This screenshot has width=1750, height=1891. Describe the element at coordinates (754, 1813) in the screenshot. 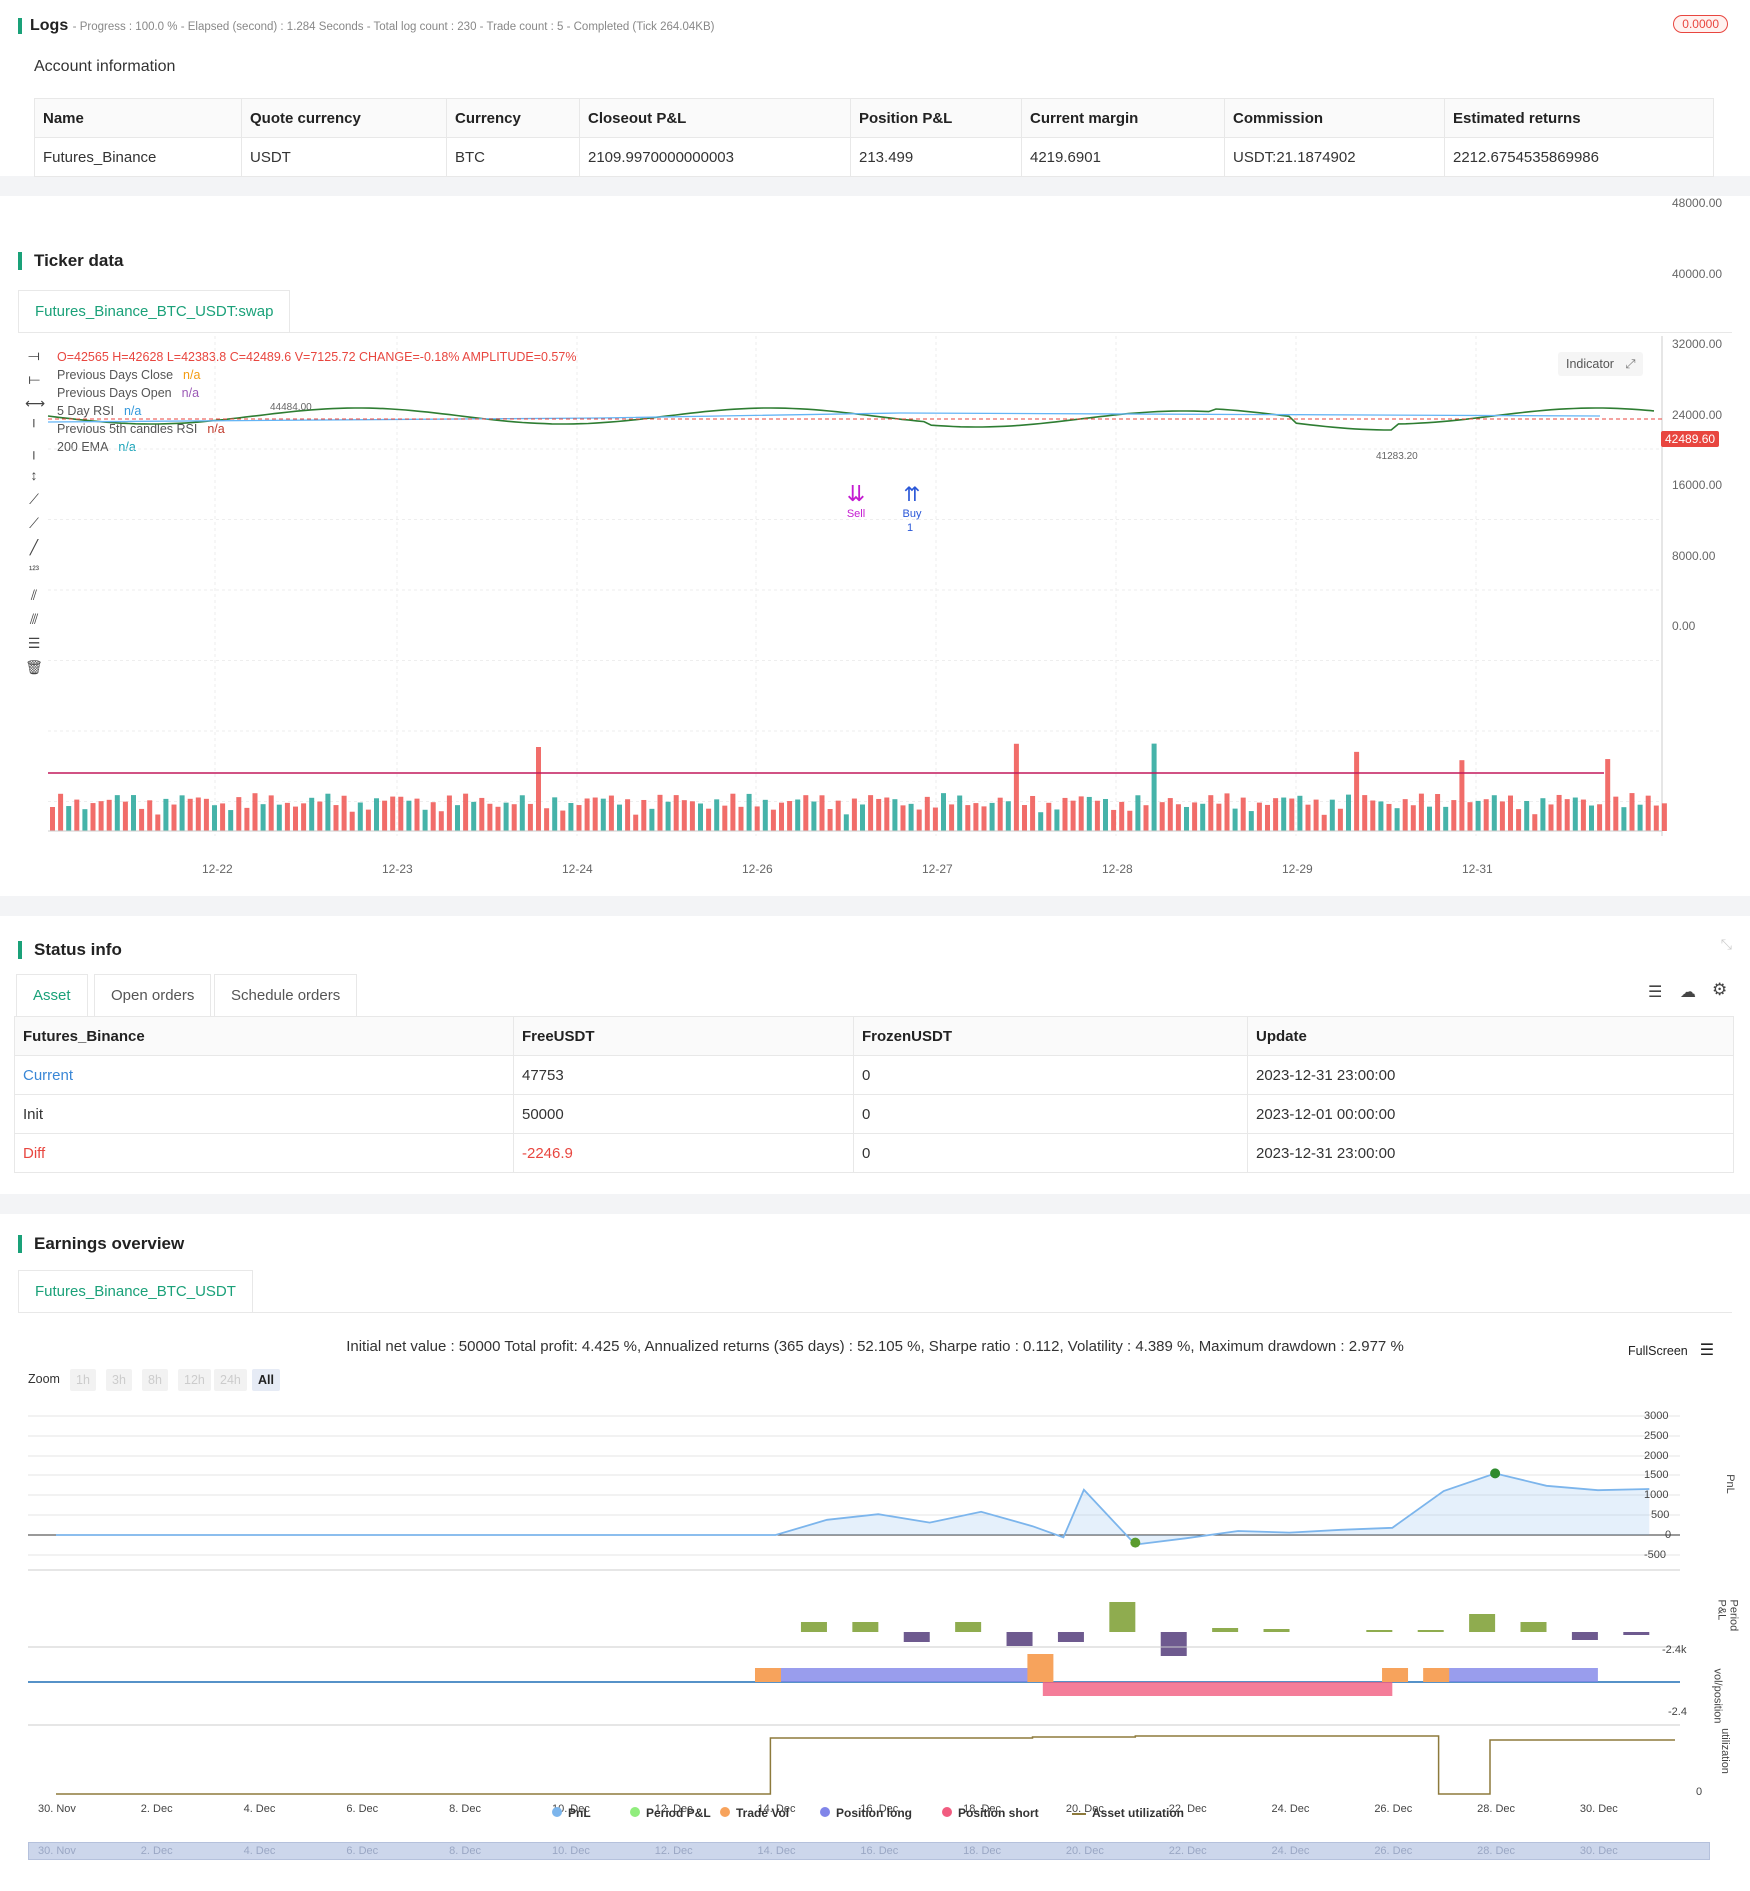

I see `legend-item-trade-vol: Trade Vol` at that location.